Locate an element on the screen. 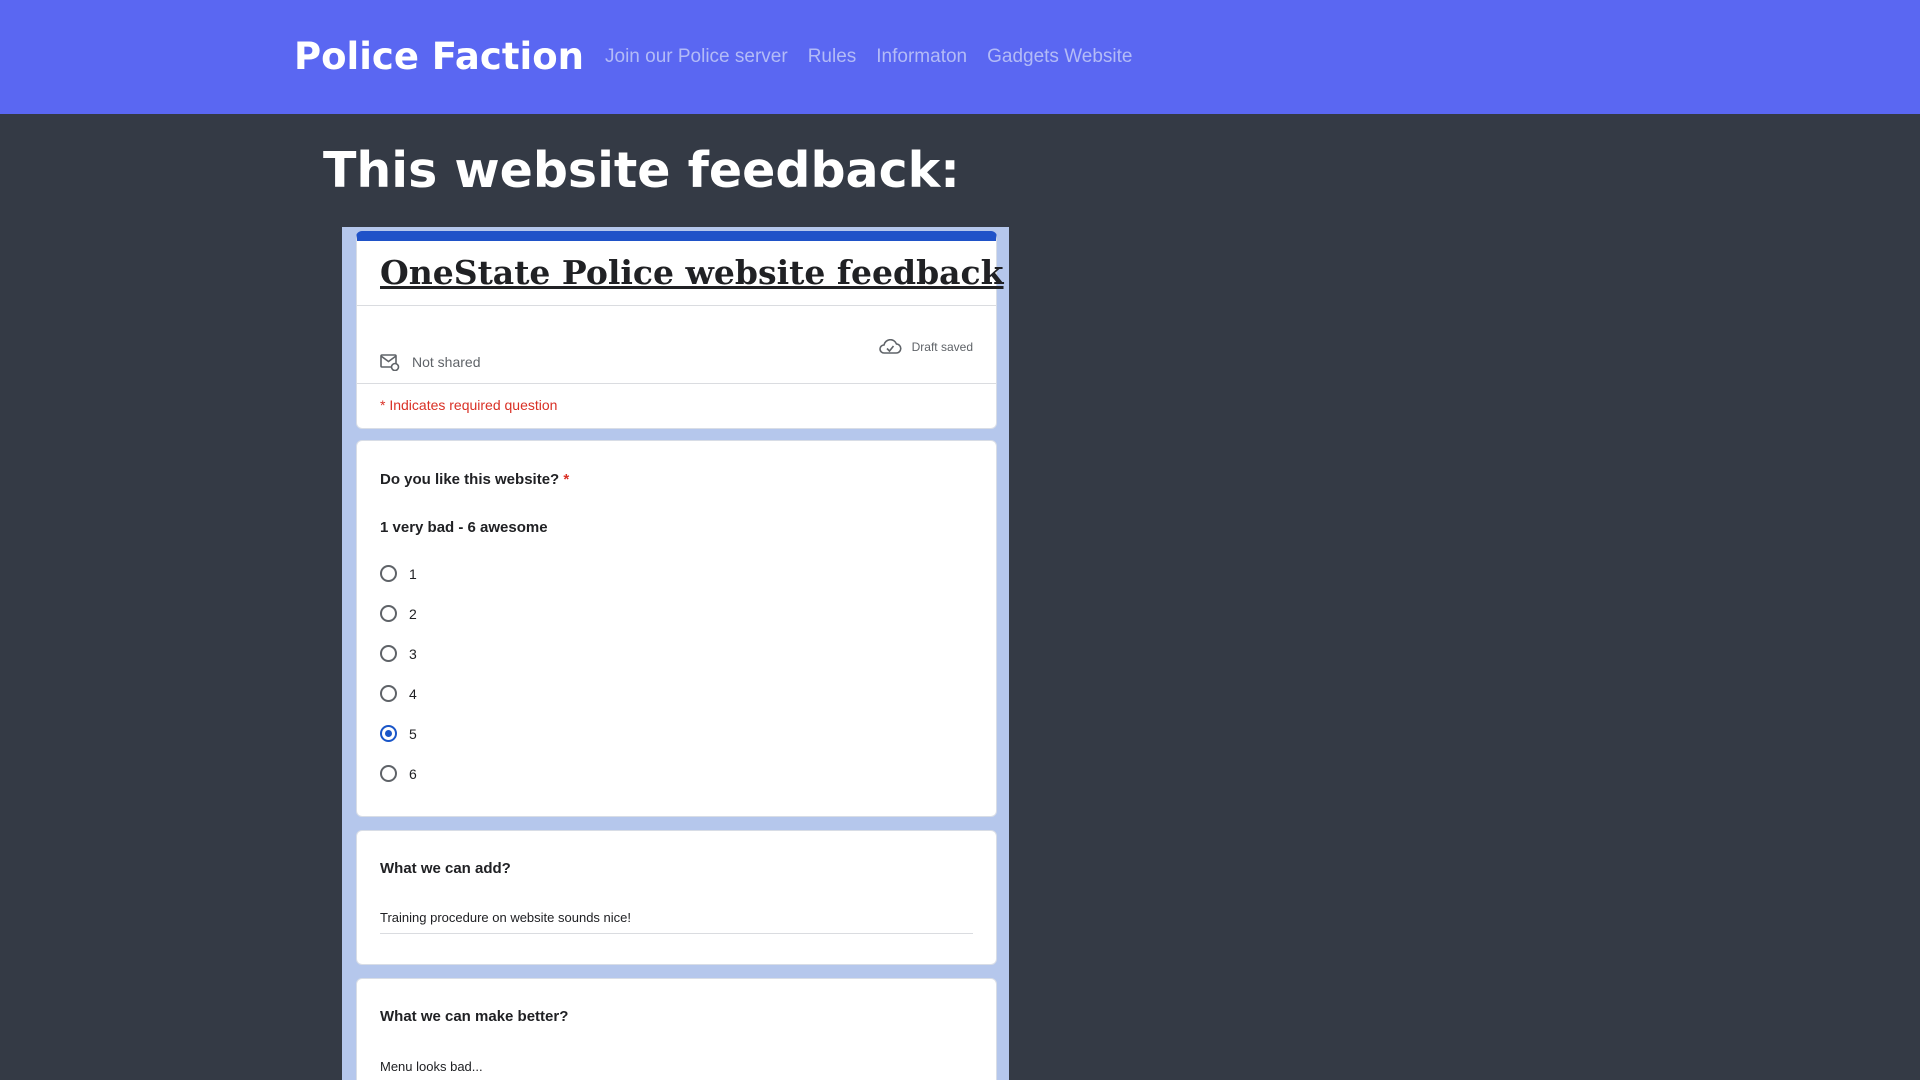 The height and width of the screenshot is (1080, 1920). radio-option-label: 2 is located at coordinates (413, 613).